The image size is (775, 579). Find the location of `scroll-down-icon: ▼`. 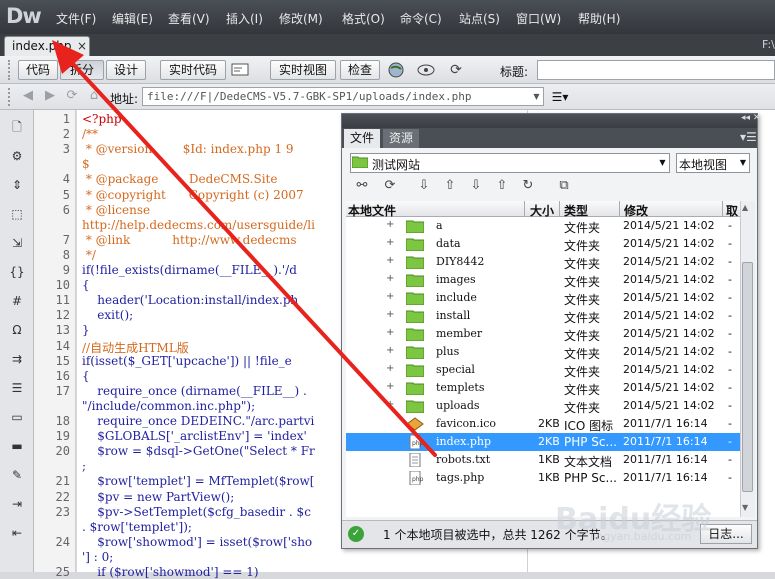

scroll-down-icon: ▼ is located at coordinates (745, 507).